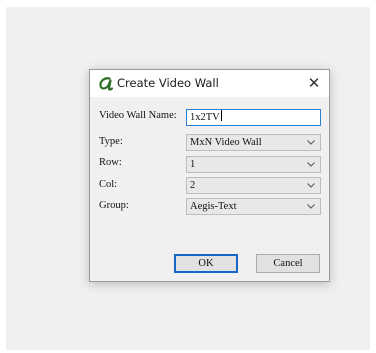 The width and height of the screenshot is (376, 353). I want to click on row-selected-value: 1, so click(193, 164).